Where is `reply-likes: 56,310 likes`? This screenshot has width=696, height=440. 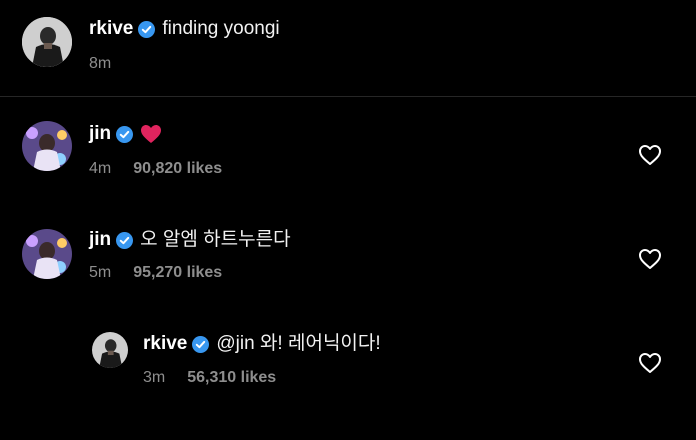
reply-likes: 56,310 likes is located at coordinates (231, 377).